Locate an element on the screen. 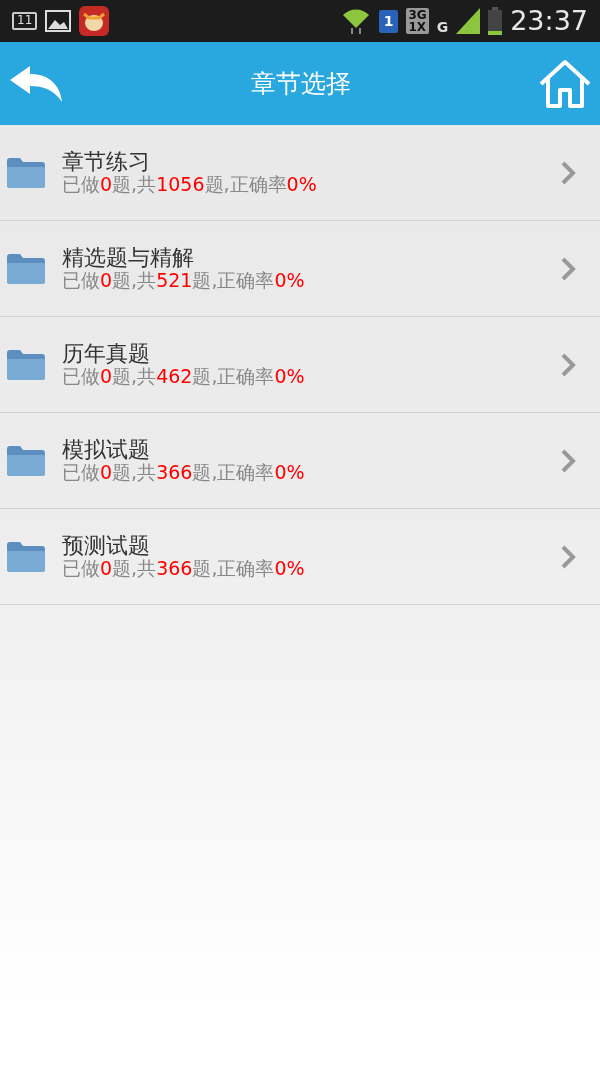 The width and height of the screenshot is (600, 1067). chapter-row: 精选题与精解 已做0题,共521题,正确率0% is located at coordinates (300, 269).